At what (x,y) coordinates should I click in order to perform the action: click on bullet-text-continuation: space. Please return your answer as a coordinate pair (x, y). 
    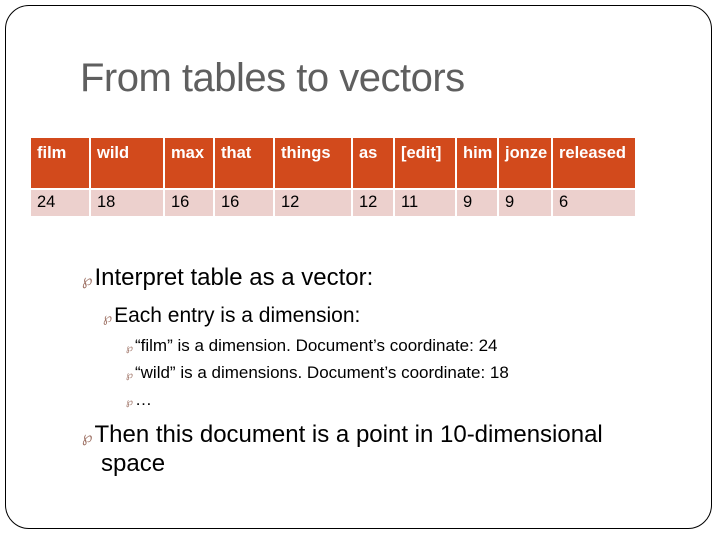
    Looking at the image, I should click on (133, 463).